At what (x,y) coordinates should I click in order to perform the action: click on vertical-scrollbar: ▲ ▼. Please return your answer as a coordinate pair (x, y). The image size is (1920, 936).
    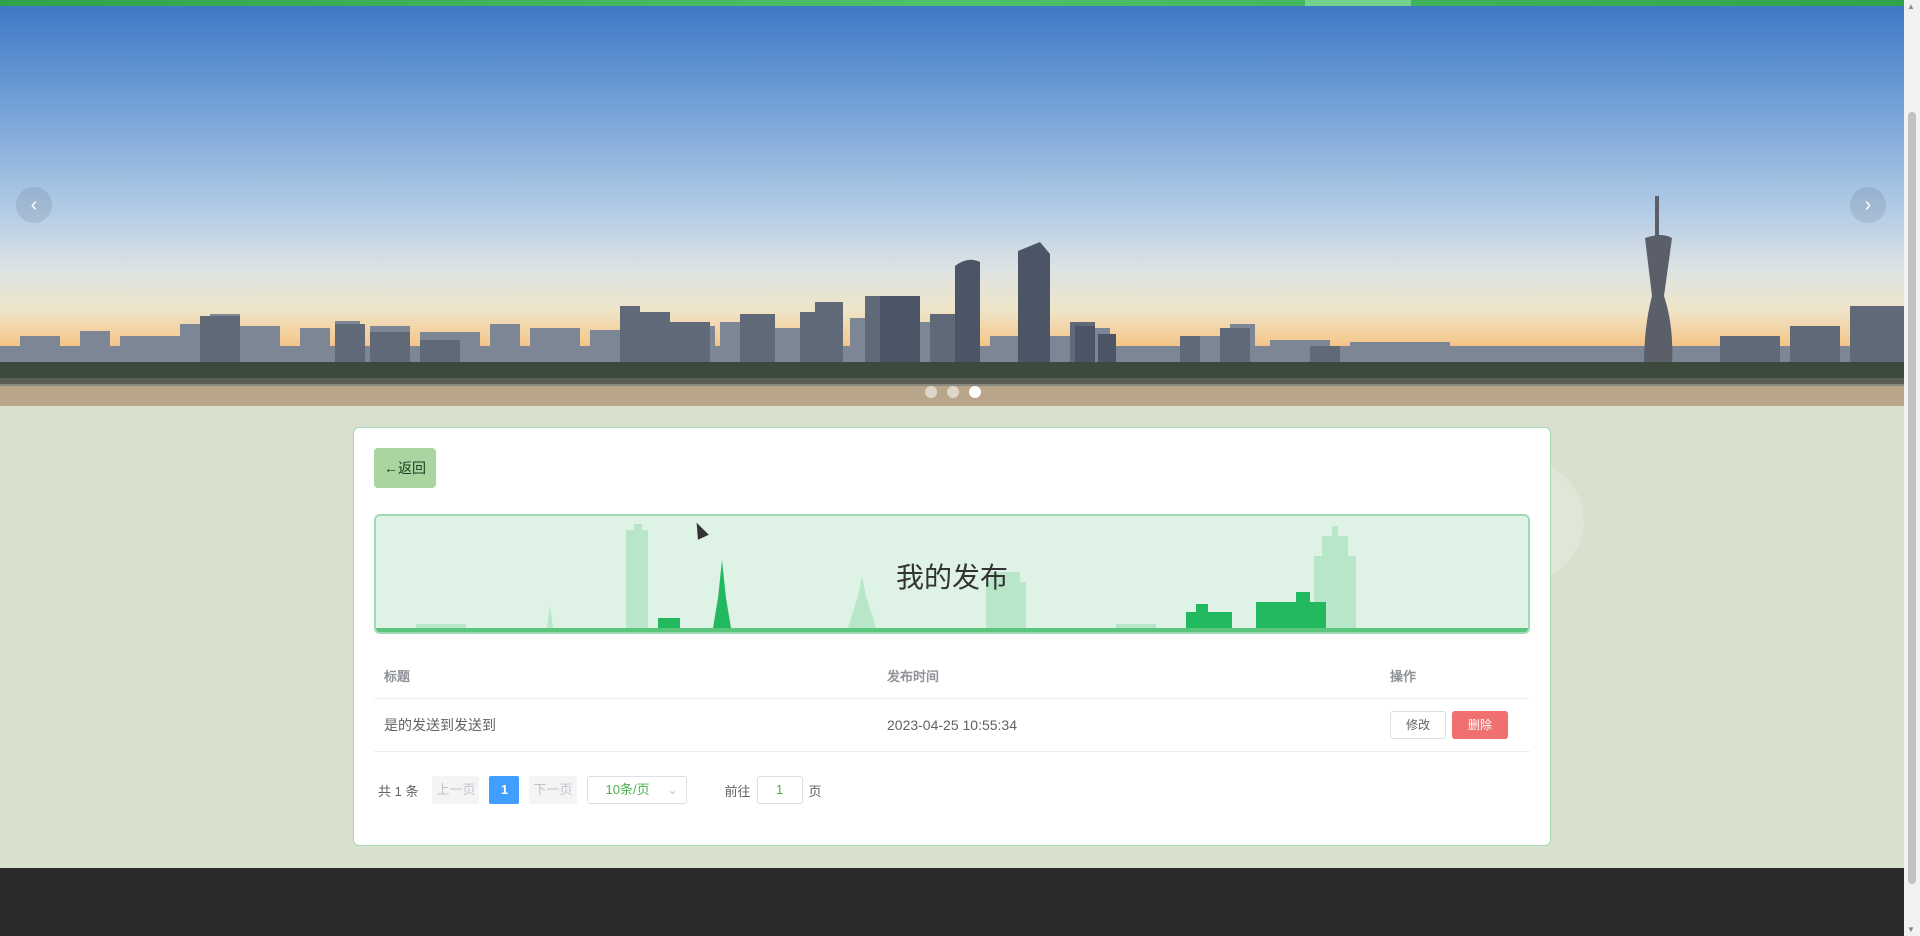
    Looking at the image, I should click on (1912, 468).